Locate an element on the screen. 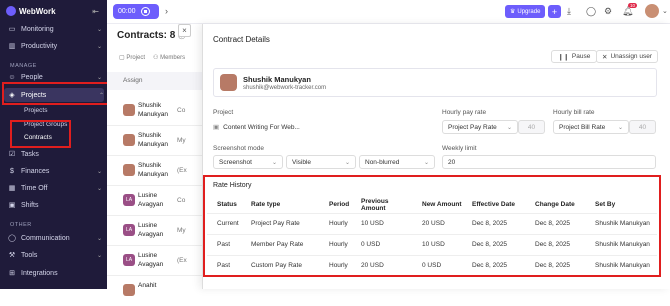  cell-status: Past is located at coordinates (224, 265).